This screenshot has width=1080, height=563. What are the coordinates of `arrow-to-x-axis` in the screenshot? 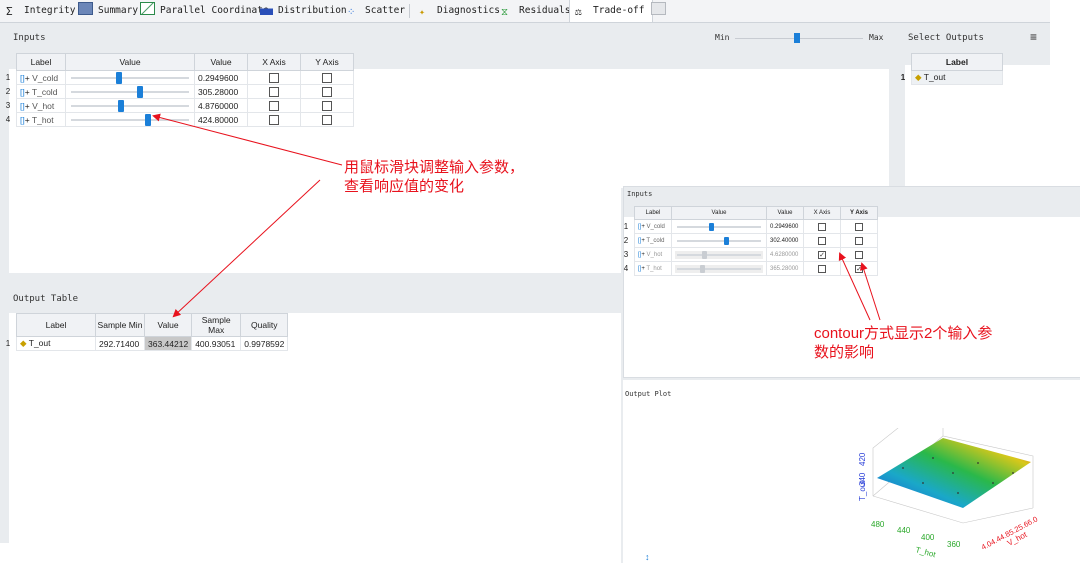 It's located at (854, 286).